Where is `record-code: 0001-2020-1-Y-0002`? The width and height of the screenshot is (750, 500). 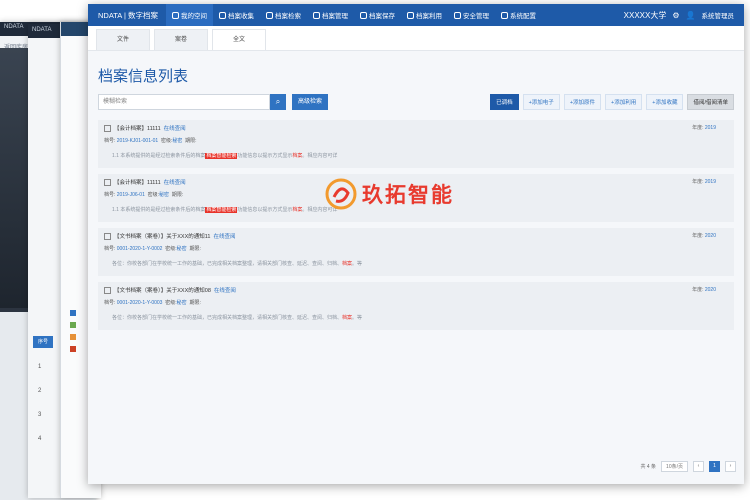 record-code: 0001-2020-1-Y-0002 is located at coordinates (139, 249).